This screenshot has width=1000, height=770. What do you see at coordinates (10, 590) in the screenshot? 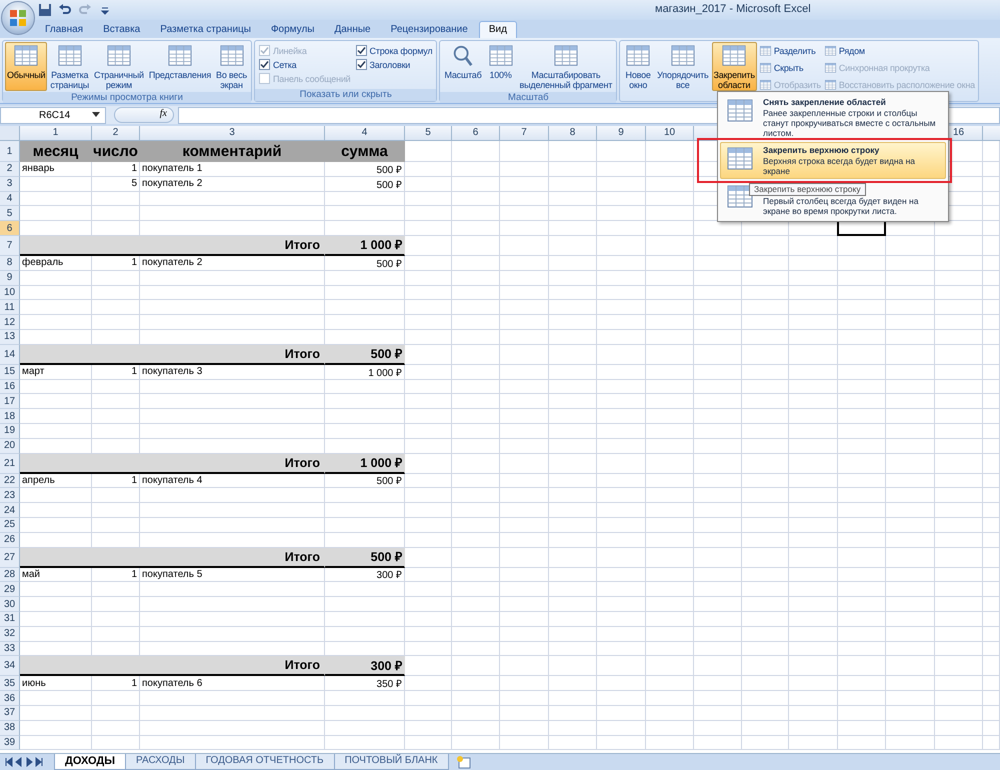
I see `row-header: 29` at bounding box center [10, 590].